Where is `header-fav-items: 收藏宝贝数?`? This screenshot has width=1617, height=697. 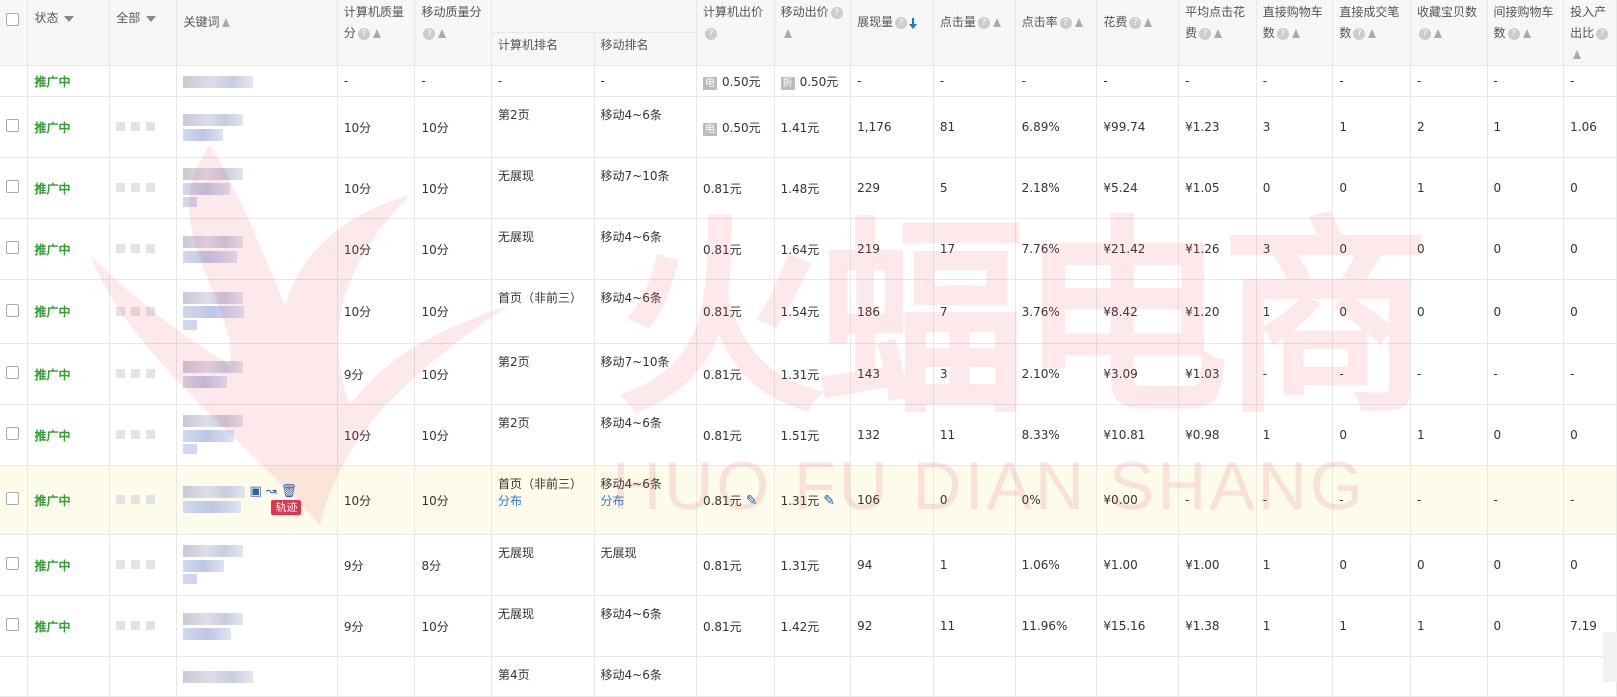 header-fav-items: 收藏宝贝数? is located at coordinates (1449, 33).